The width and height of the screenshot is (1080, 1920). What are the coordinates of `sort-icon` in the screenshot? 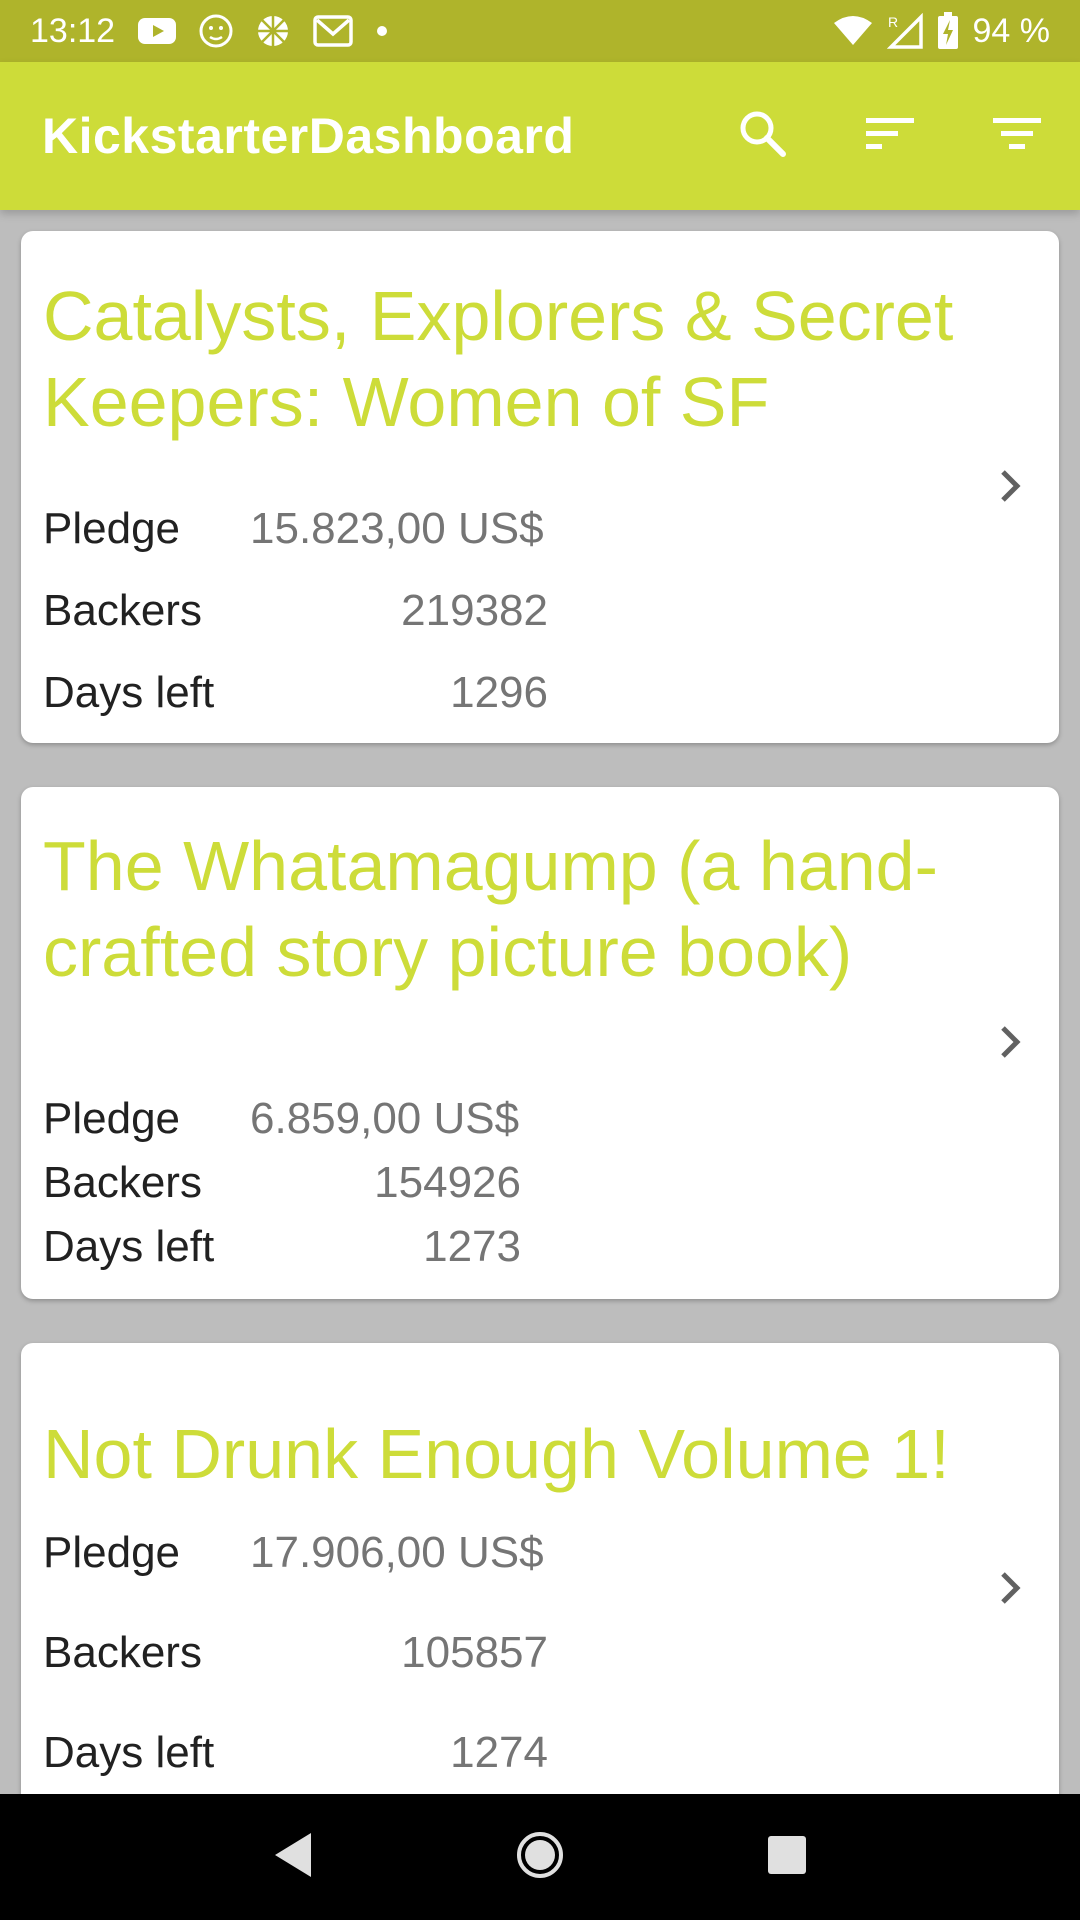 It's located at (890, 136).